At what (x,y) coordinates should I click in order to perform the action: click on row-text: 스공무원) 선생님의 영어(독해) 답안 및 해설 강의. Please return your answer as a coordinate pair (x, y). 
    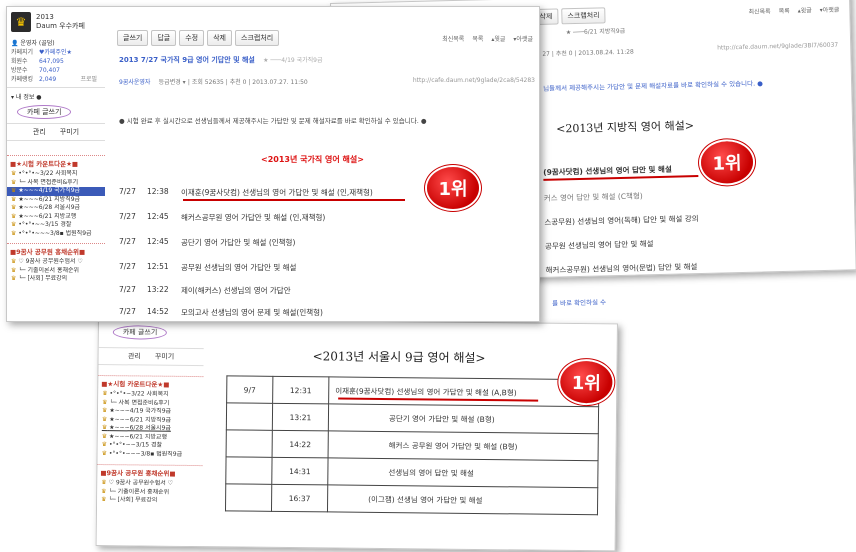
    Looking at the image, I should click on (621, 220).